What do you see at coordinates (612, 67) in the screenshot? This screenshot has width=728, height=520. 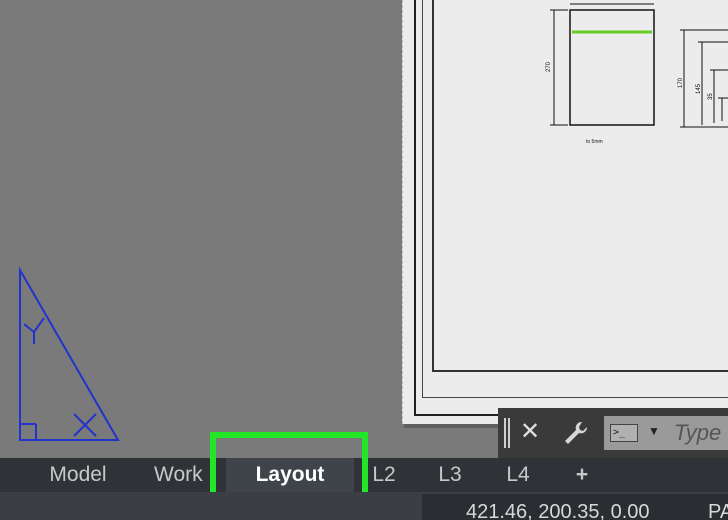 I see `drawn-rectangle` at bounding box center [612, 67].